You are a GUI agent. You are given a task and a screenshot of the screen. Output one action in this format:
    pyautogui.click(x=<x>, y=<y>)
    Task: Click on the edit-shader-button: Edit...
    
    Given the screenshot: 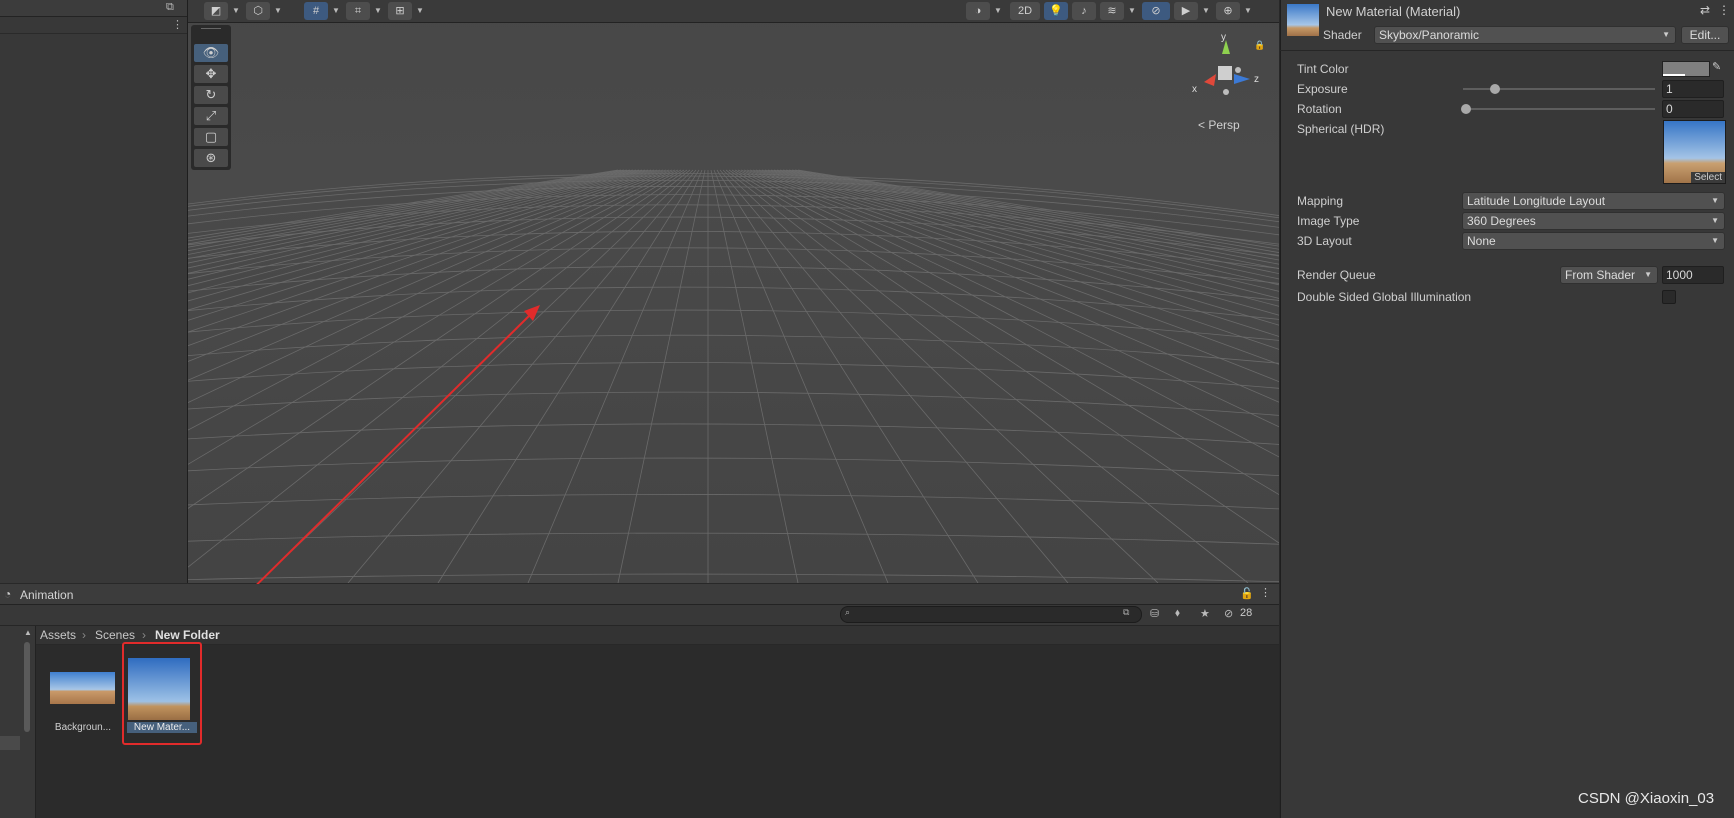 What is the action you would take?
    pyautogui.click(x=1705, y=35)
    